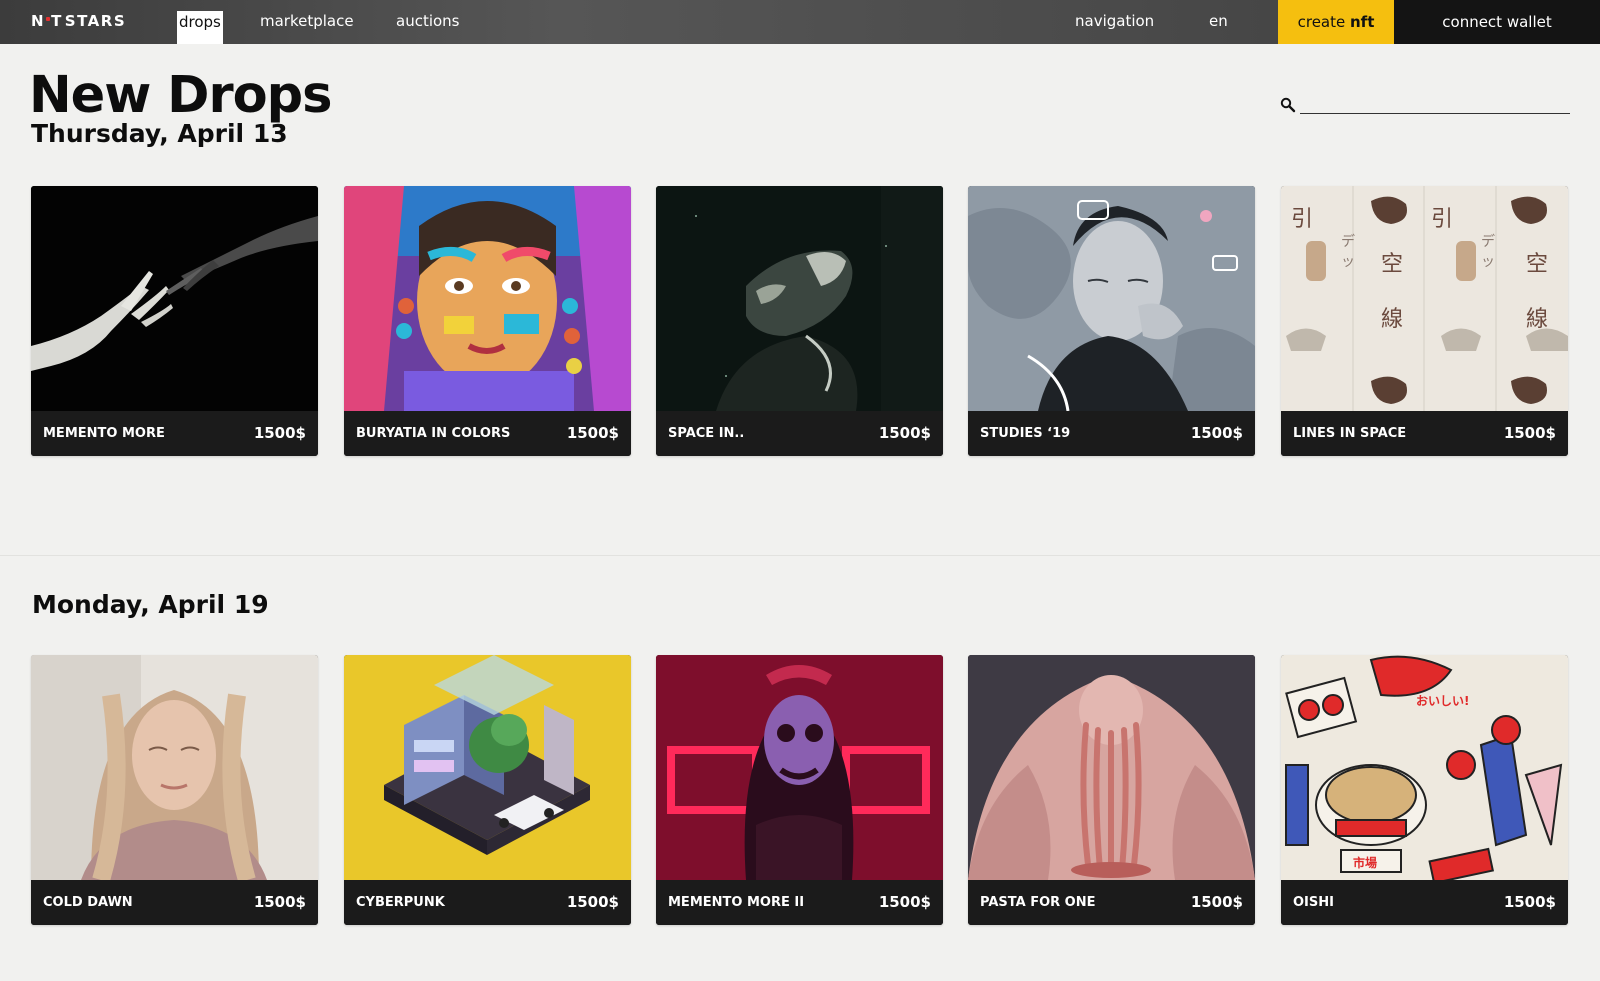  I want to click on card-footer: MEMENTO MORE II 1500$, so click(799, 902).